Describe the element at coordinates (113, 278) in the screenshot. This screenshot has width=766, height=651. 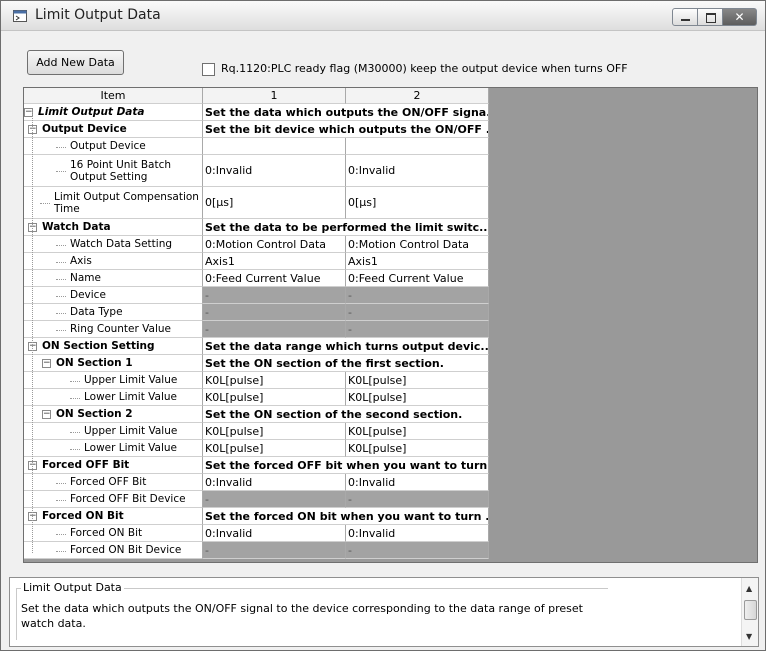
I see `grid-item-cell: Name` at that location.